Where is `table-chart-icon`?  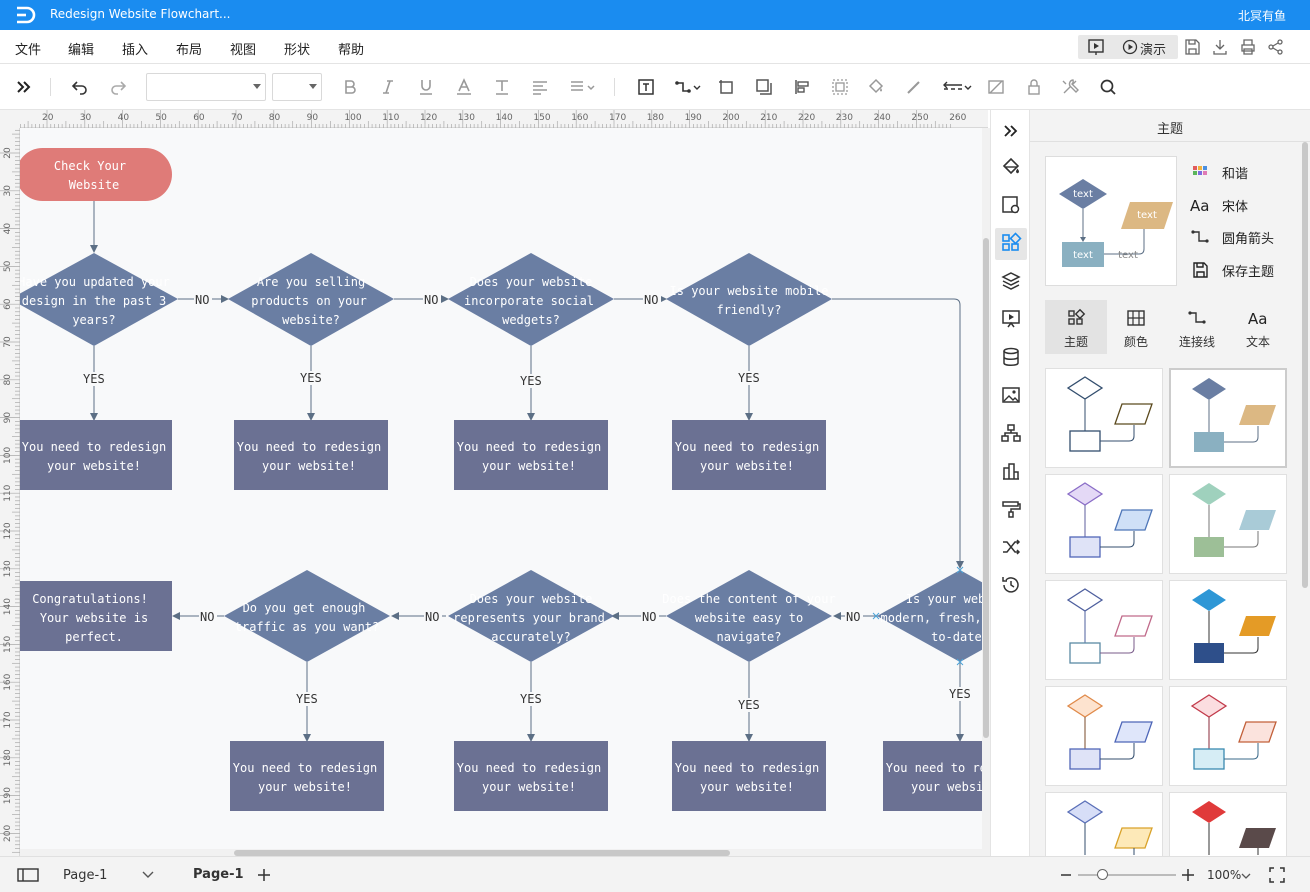
table-chart-icon is located at coordinates (1011, 471).